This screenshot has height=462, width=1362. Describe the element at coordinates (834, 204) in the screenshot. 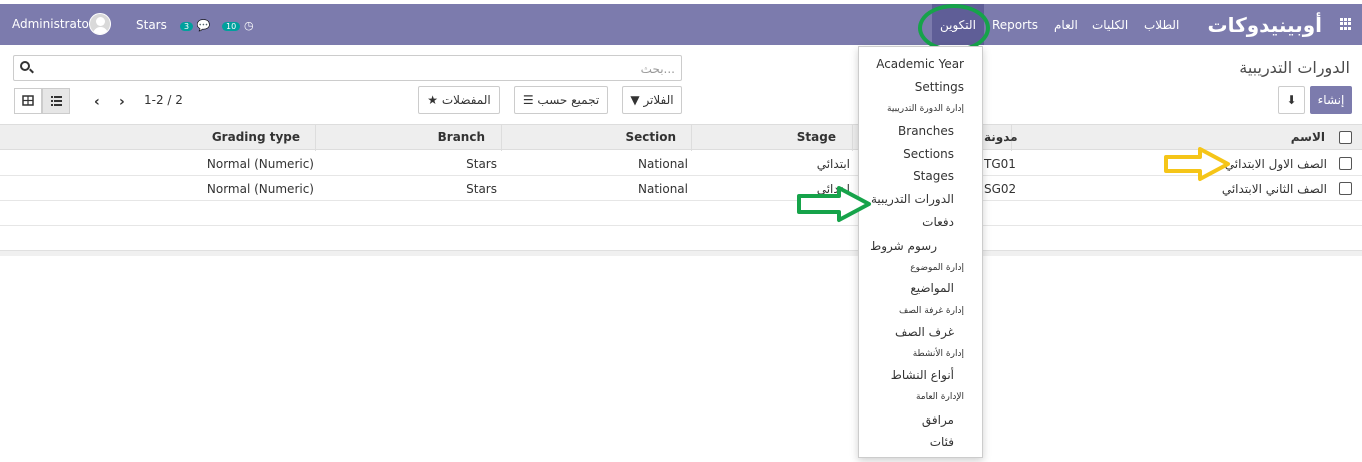

I see `annotation-green-arrow` at that location.